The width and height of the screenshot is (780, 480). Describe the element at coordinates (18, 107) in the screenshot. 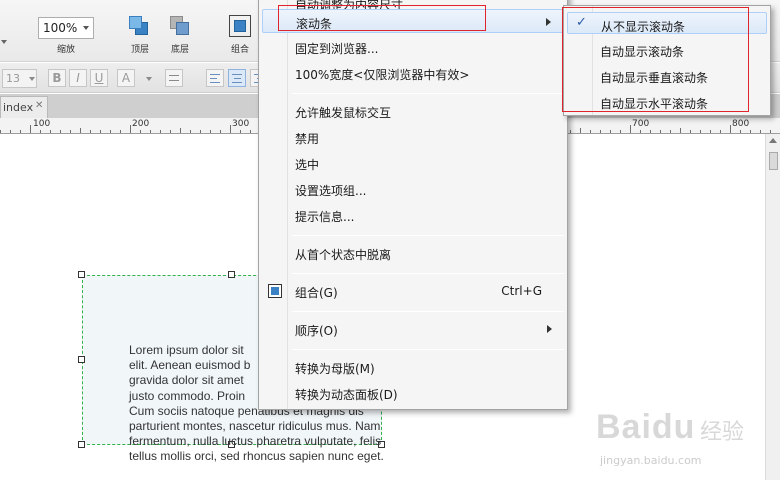

I see `tab-label: index` at that location.